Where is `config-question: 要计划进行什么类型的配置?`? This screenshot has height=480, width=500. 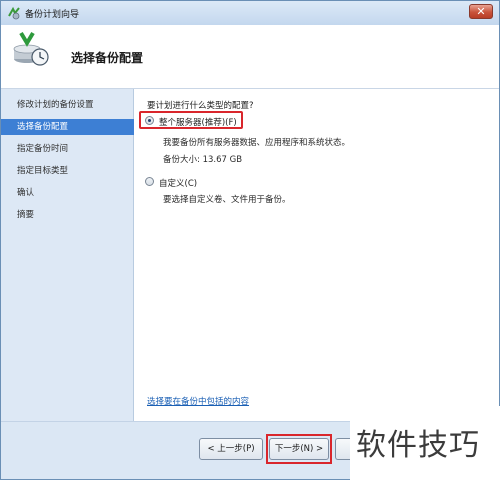 config-question: 要计划进行什么类型的配置? is located at coordinates (200, 106).